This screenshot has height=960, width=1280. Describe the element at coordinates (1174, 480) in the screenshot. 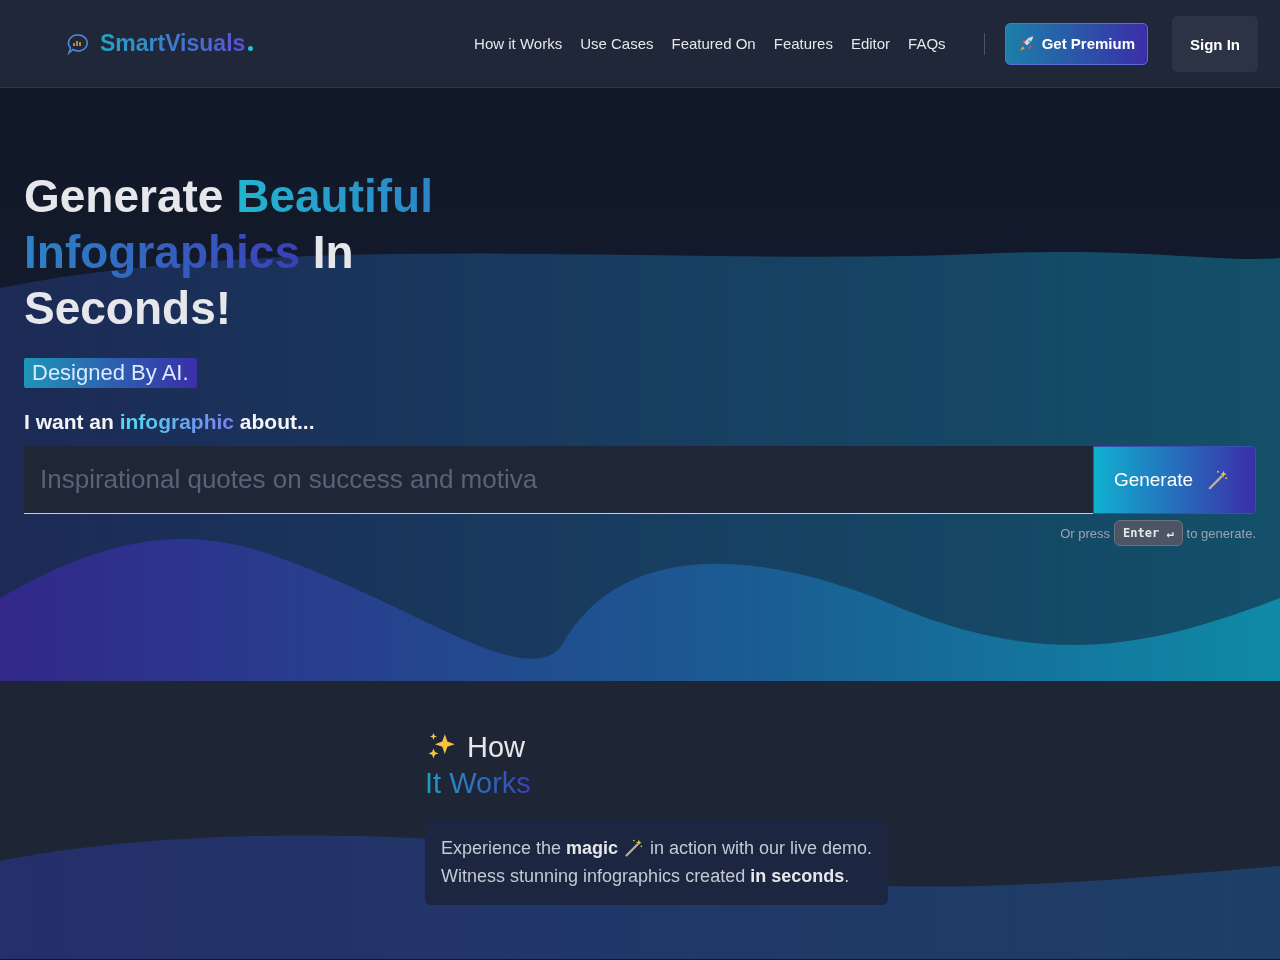

I see `generate-button: Generate` at that location.